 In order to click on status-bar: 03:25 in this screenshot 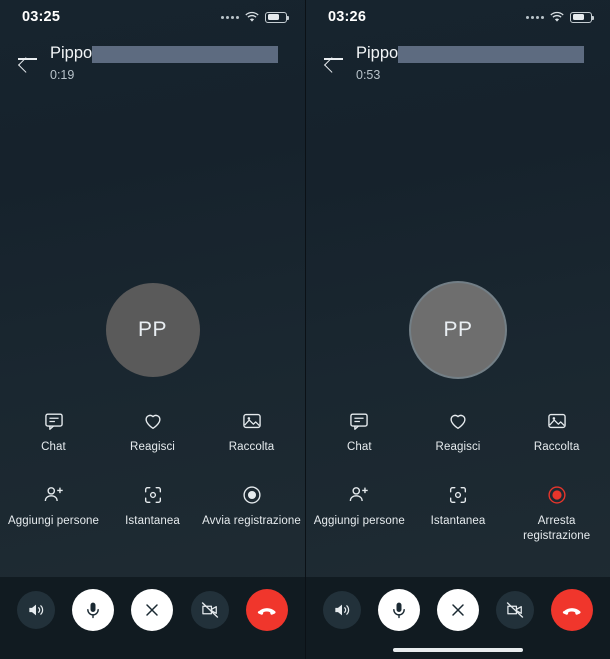, I will do `click(152, 17)`.